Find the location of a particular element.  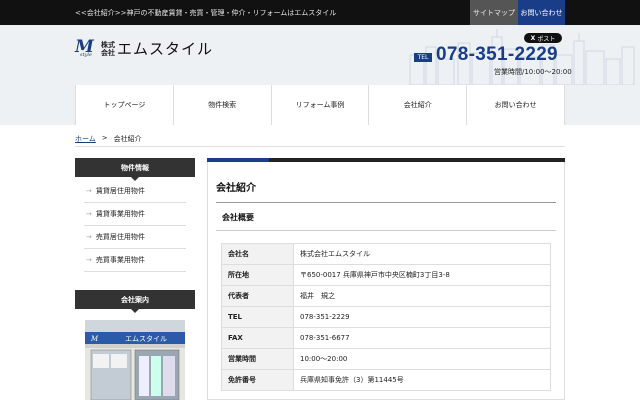

sidebar-item-sale-residential: → 売買居住用物件 is located at coordinates (135, 237).